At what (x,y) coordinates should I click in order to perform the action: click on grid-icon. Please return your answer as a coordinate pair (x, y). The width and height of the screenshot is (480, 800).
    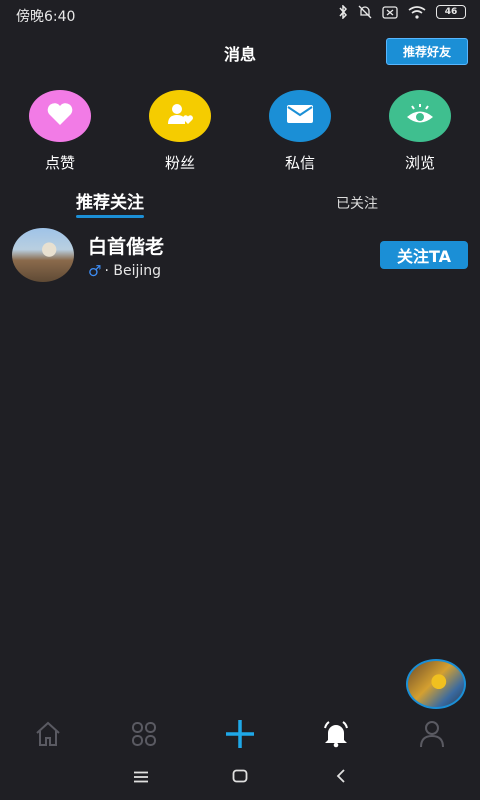
    Looking at the image, I should click on (144, 736).